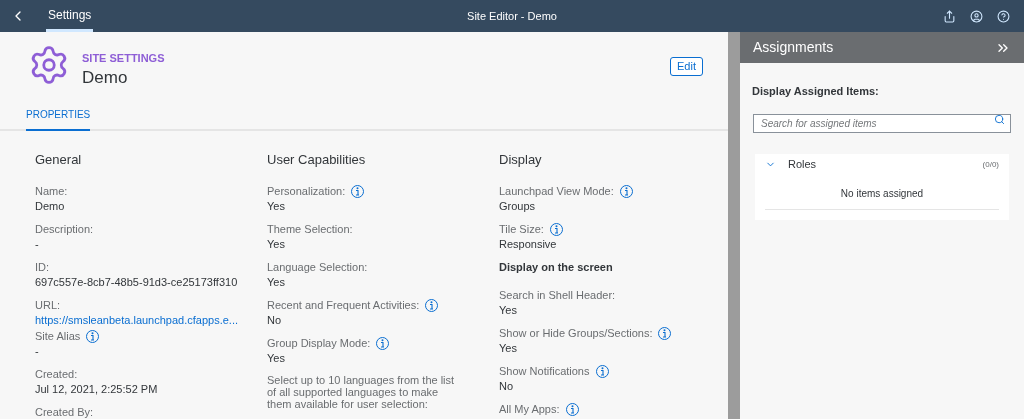 Image resolution: width=1024 pixels, height=419 pixels. I want to click on field-label: Recent and Frequent Activities:, so click(343, 305).